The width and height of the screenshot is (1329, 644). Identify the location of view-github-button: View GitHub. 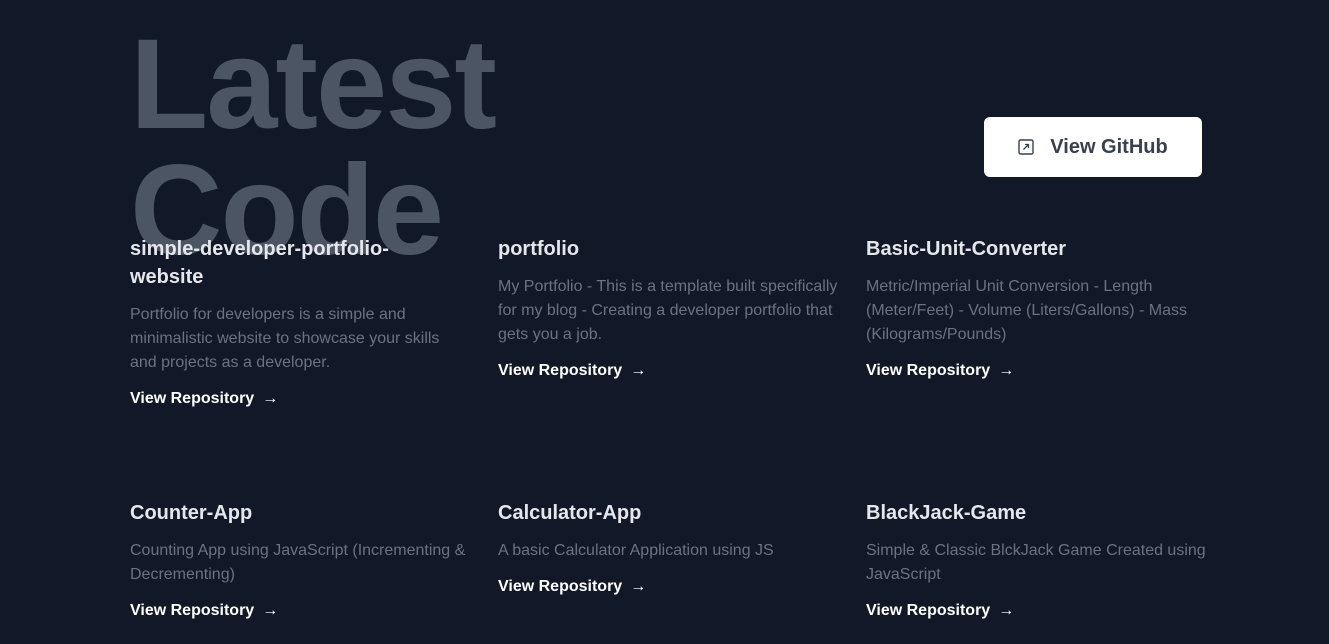
(1093, 147).